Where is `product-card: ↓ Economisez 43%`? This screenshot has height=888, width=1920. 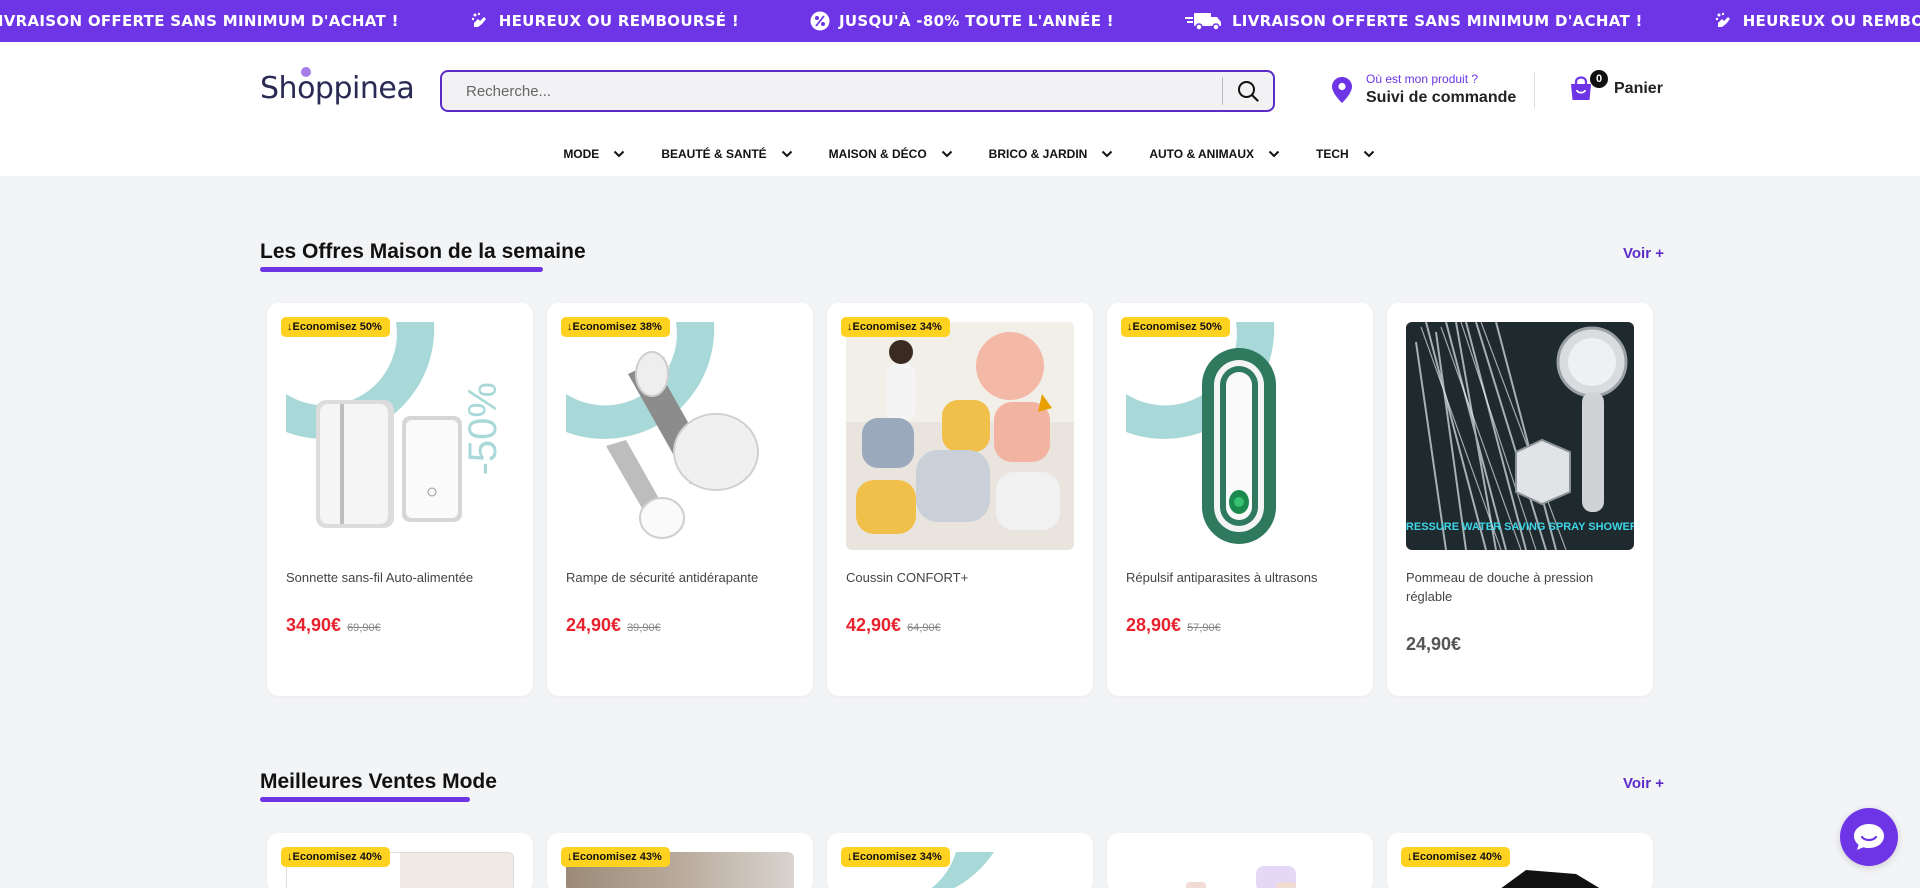 product-card: ↓ Economisez 43% is located at coordinates (680, 860).